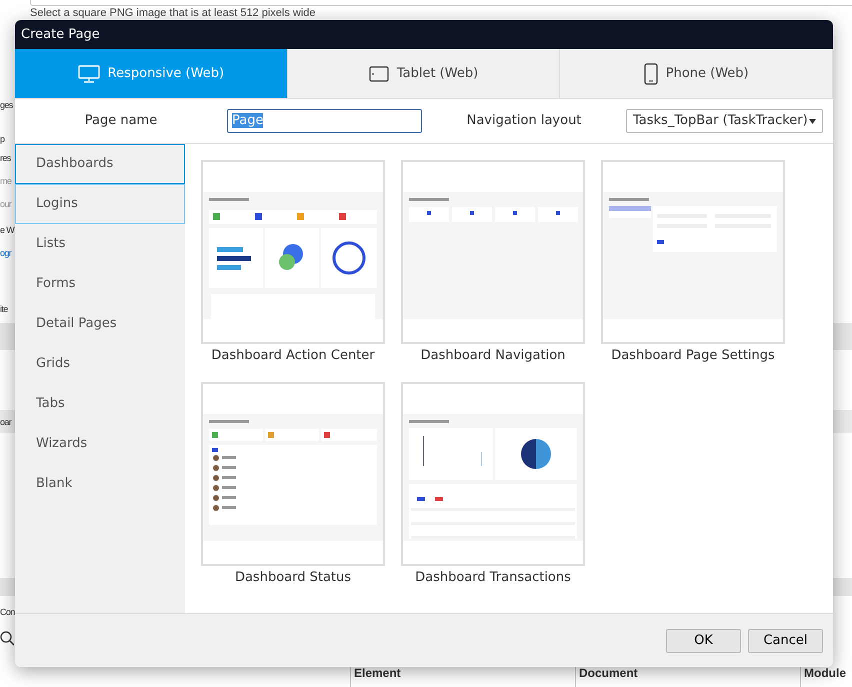 Image resolution: width=852 pixels, height=687 pixels. I want to click on background-text: res, so click(5, 158).